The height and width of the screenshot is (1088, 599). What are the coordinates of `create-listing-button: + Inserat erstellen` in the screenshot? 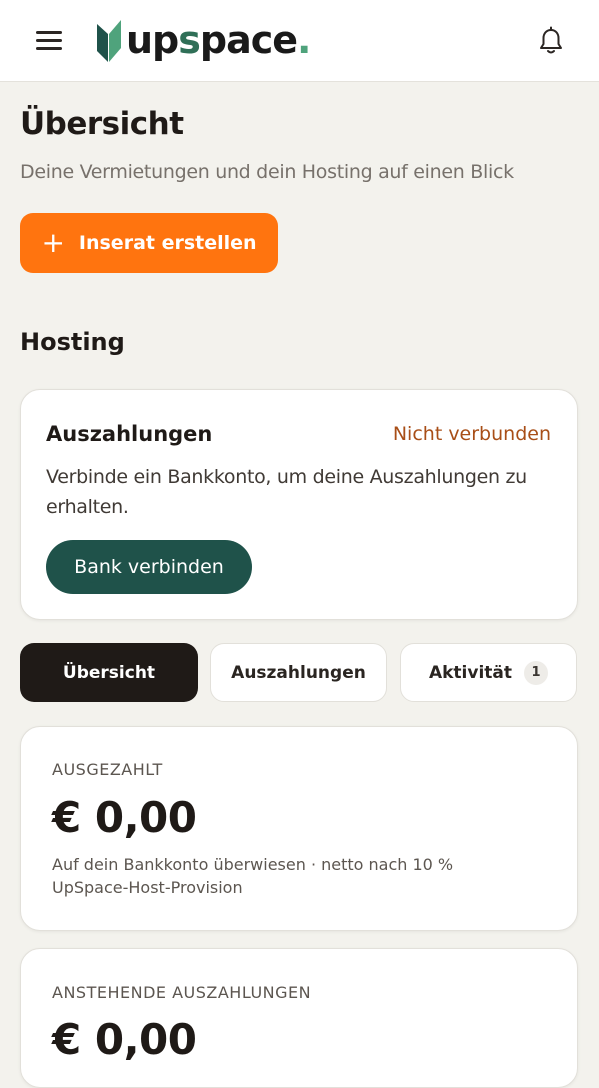 It's located at (149, 243).